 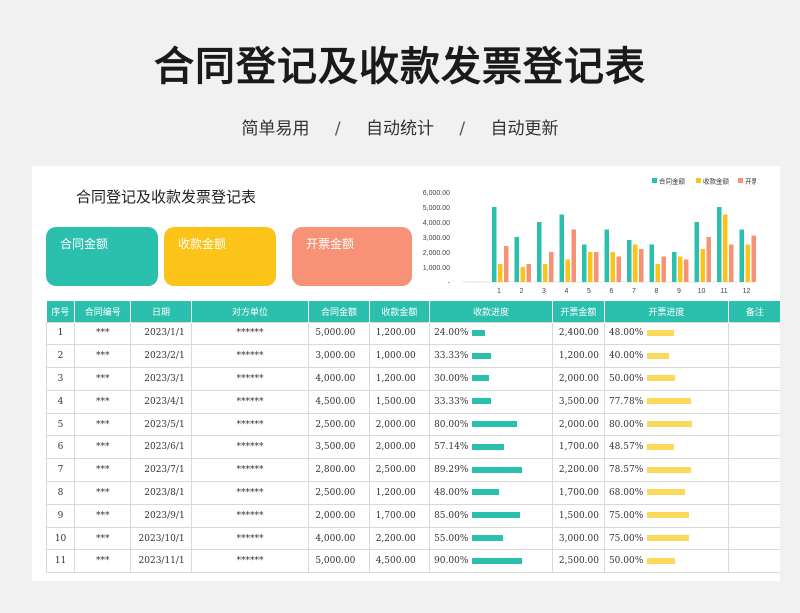 What do you see at coordinates (578, 561) in the screenshot?
I see `cell-invoice-amount: 2,500.00` at bounding box center [578, 561].